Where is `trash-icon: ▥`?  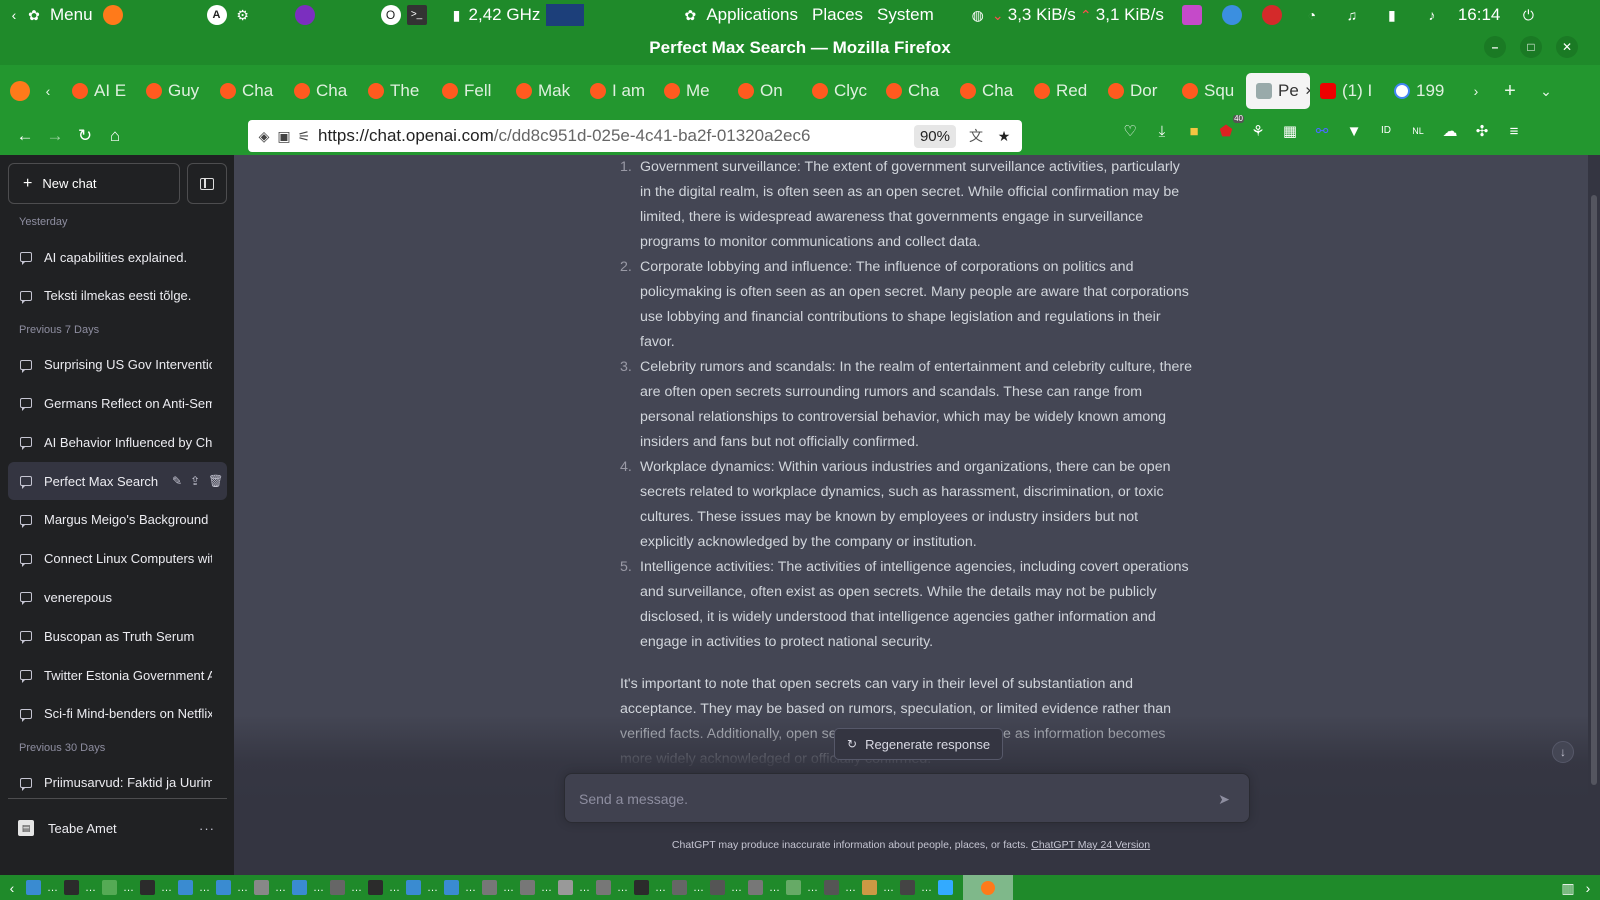 trash-icon: ▥ is located at coordinates (1568, 888).